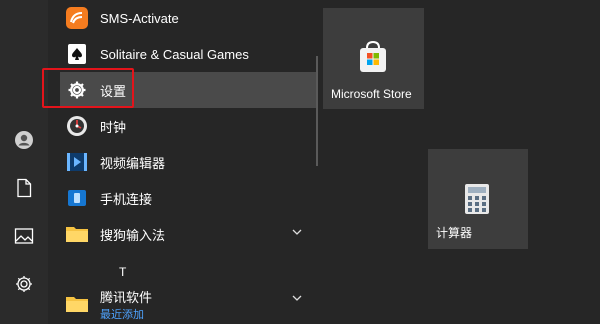 This screenshot has width=600, height=324. Describe the element at coordinates (77, 162) in the screenshot. I see `video-editor-icon` at that location.